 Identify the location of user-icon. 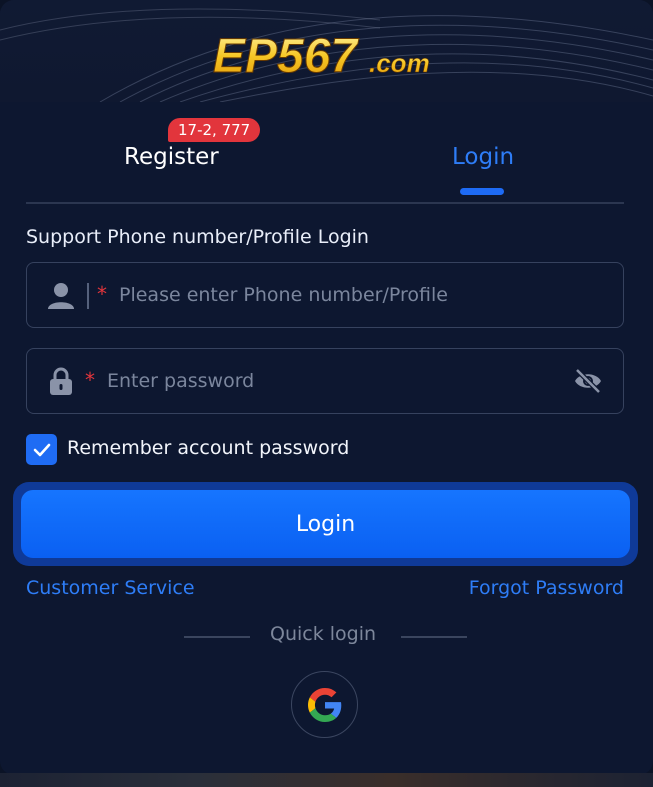
(61, 296).